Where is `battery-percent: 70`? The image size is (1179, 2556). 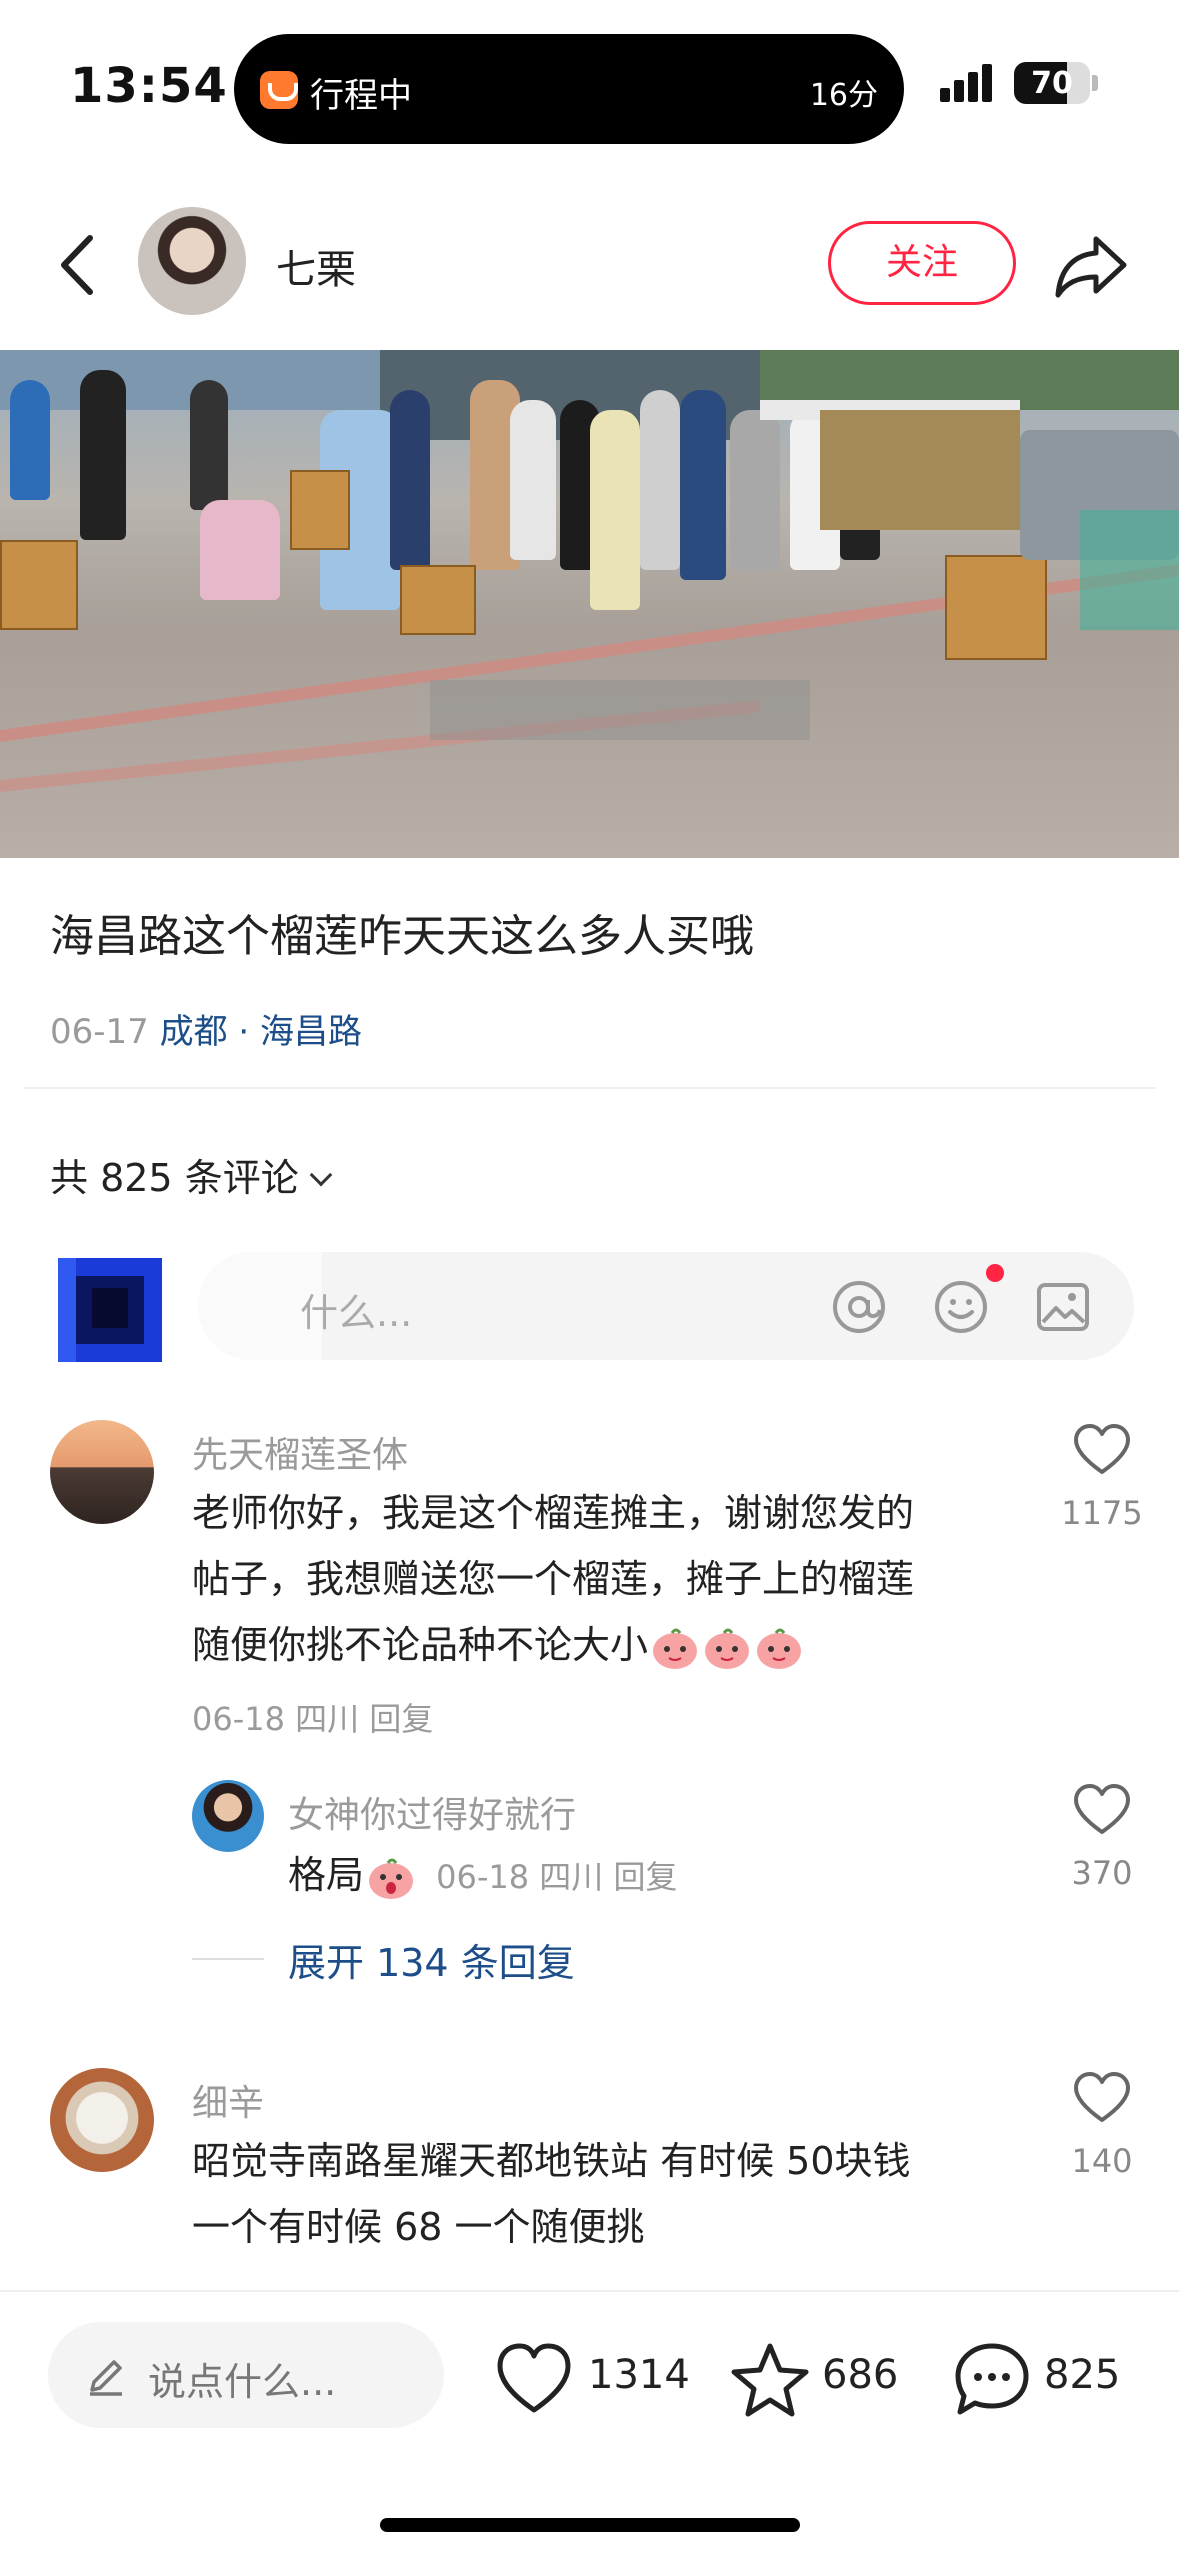
battery-percent: 70 is located at coordinates (1052, 83).